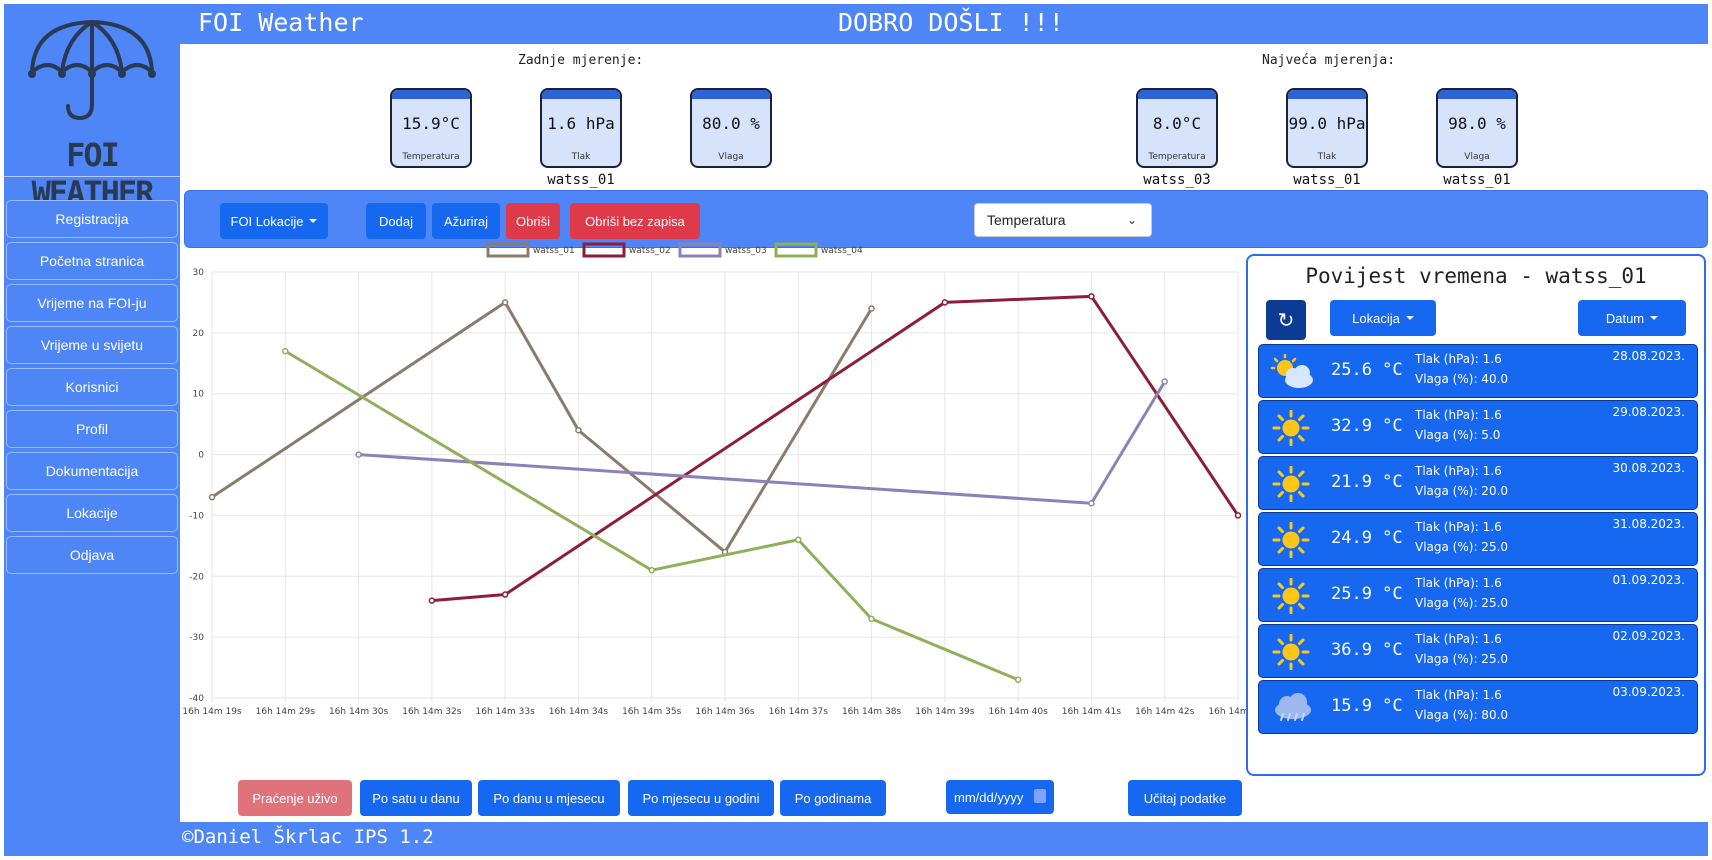 Image resolution: width=1712 pixels, height=860 pixels. I want to click on footer-text: ©Daniel Škrlac IPS 1.2, so click(308, 837).